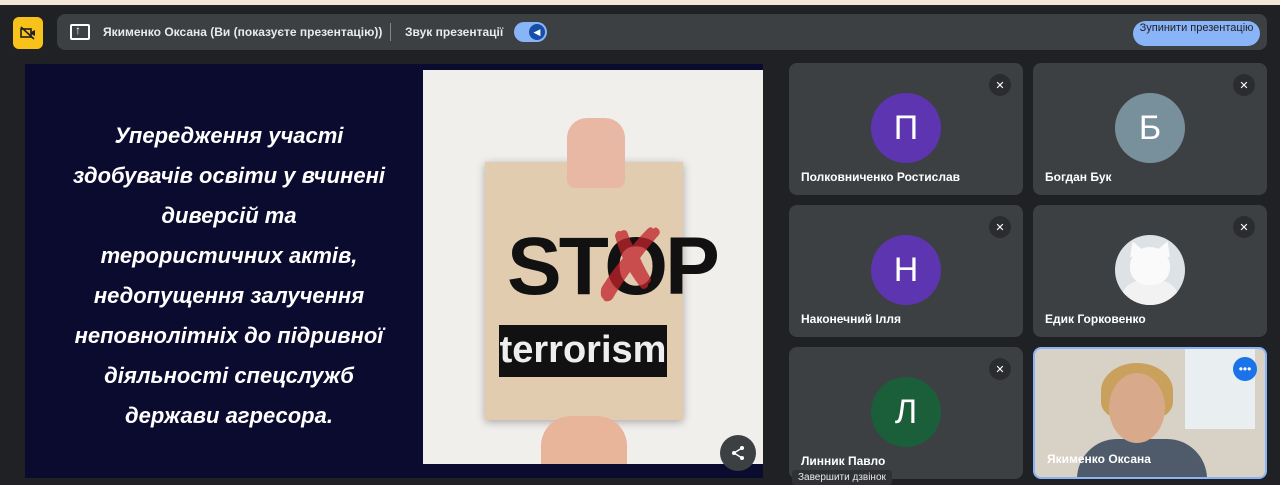 The image size is (1280, 485). I want to click on participant-tile: ✕ Н Наконечний Ілля, so click(906, 271).